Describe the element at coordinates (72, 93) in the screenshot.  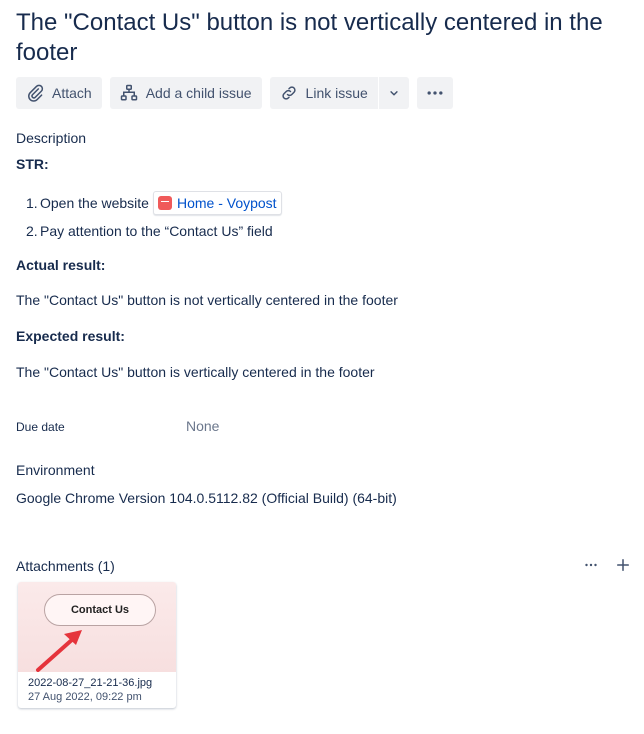
I see `attach-label: Attach` at that location.